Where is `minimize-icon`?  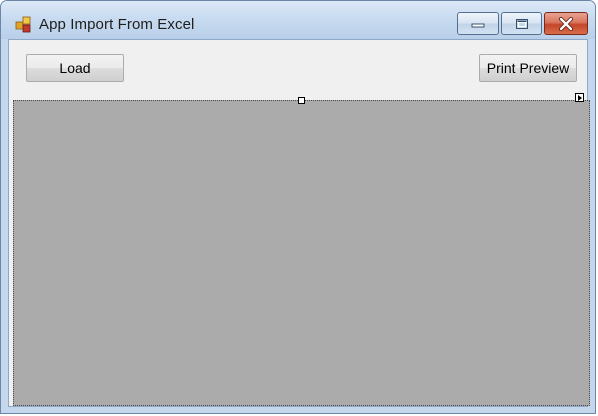 minimize-icon is located at coordinates (478, 25).